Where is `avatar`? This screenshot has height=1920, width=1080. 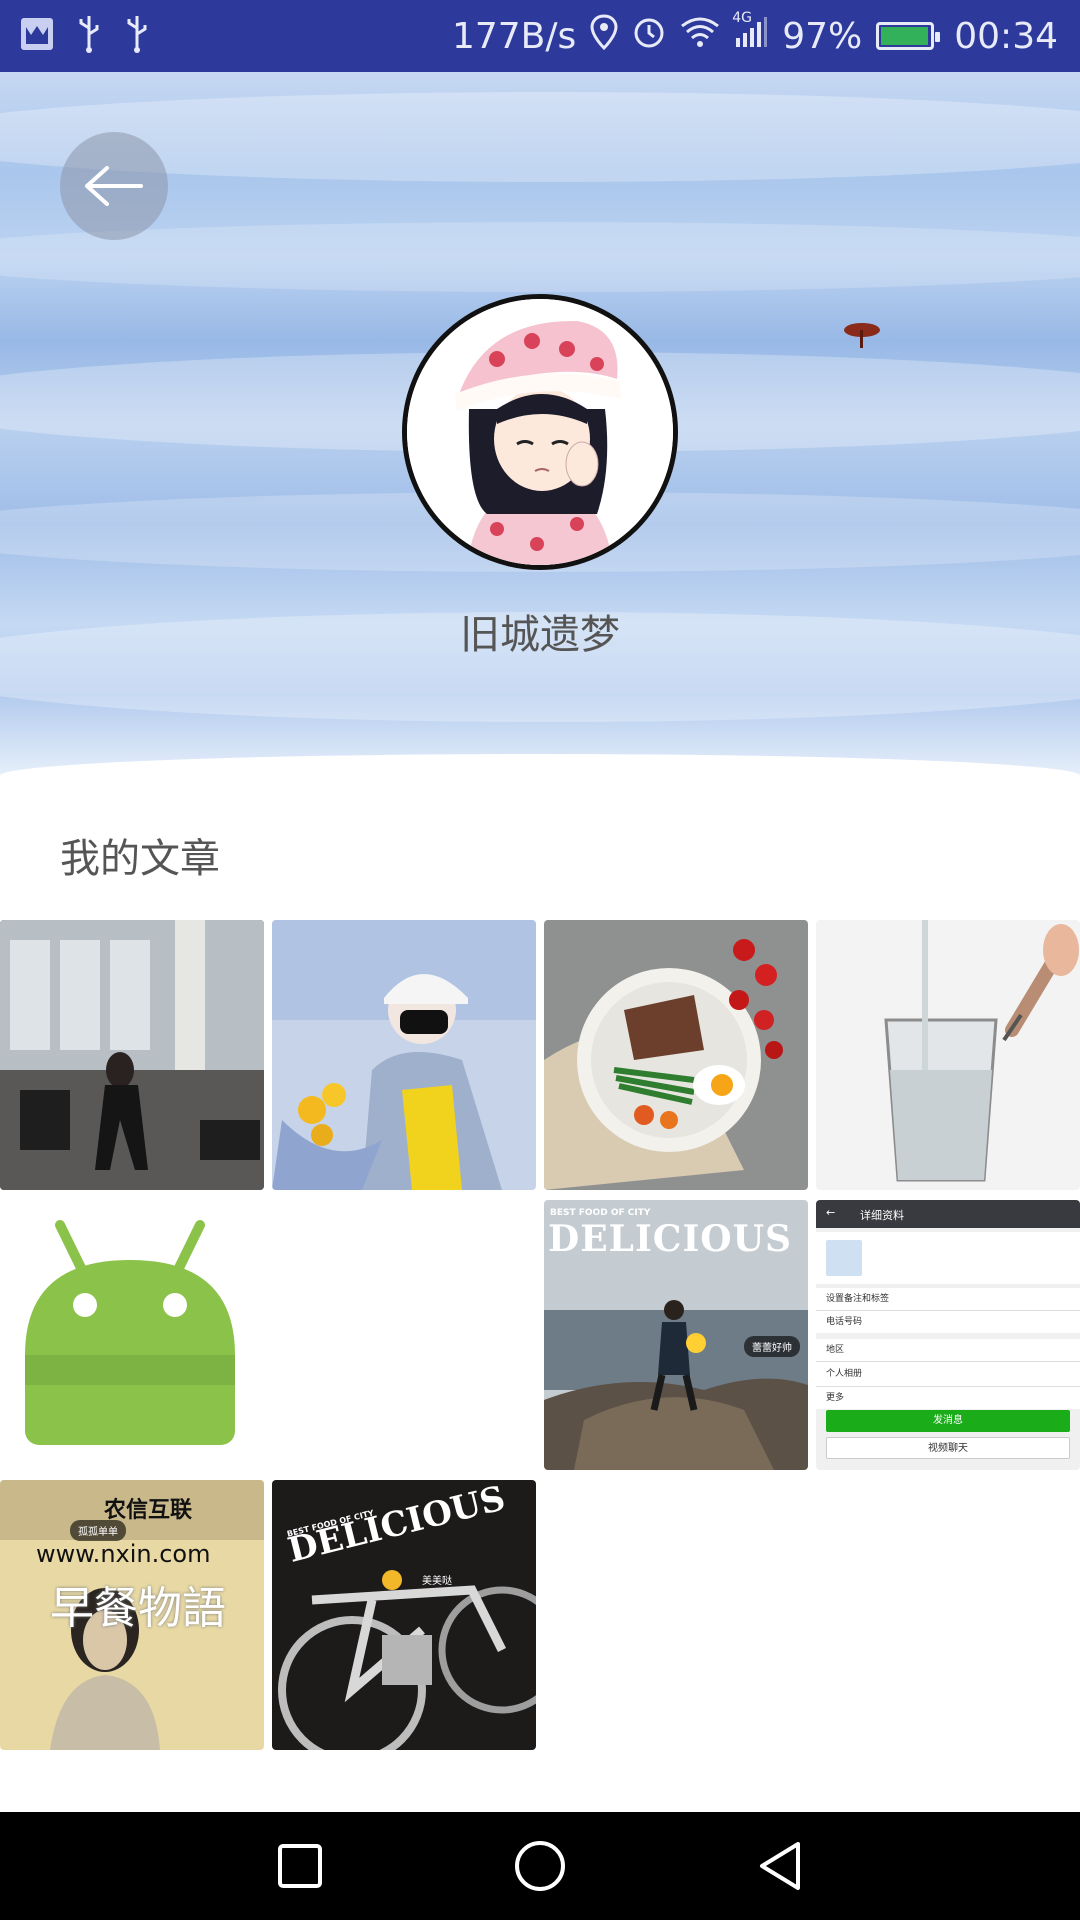
avatar is located at coordinates (540, 432).